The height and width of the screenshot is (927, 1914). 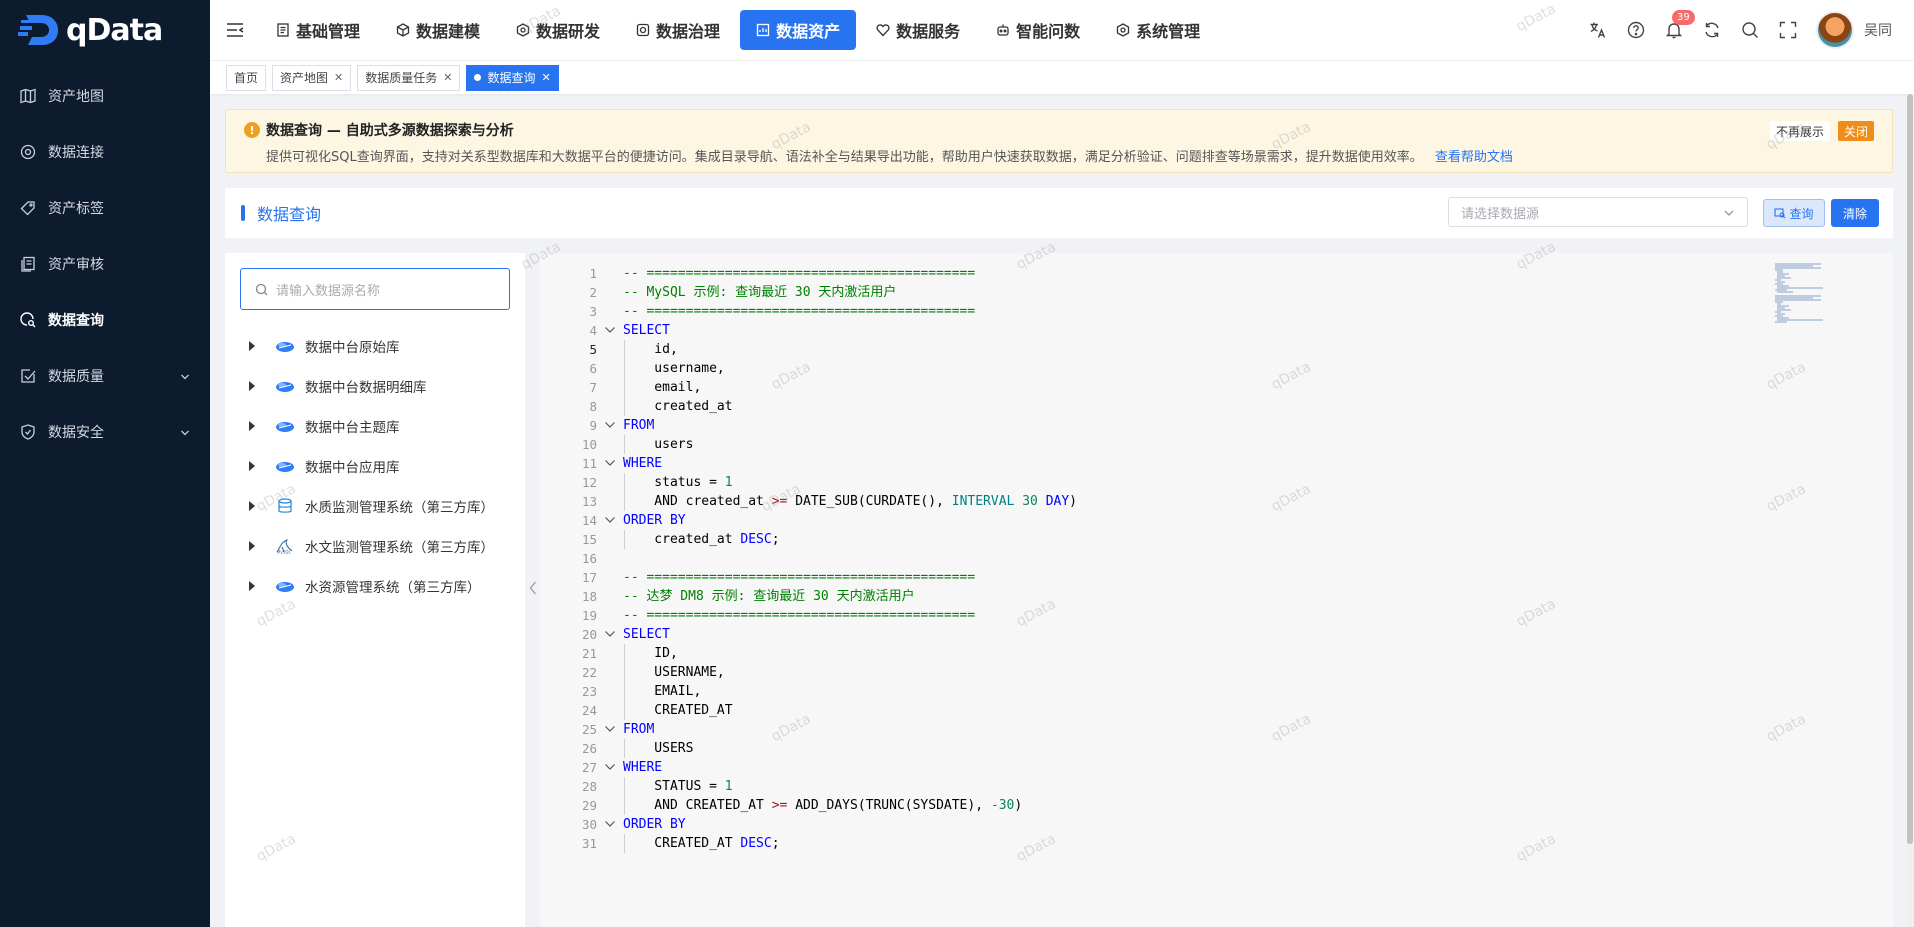 I want to click on tab-label: 数据质量任务, so click(x=401, y=78).